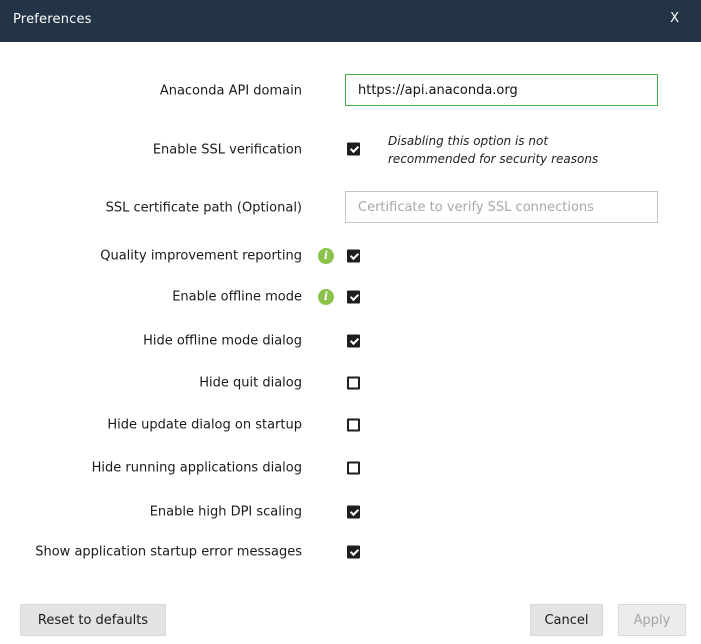 Image resolution: width=701 pixels, height=644 pixels. Describe the element at coordinates (353, 341) in the screenshot. I see `hide-offline-mode-dialog-checkbox` at that location.